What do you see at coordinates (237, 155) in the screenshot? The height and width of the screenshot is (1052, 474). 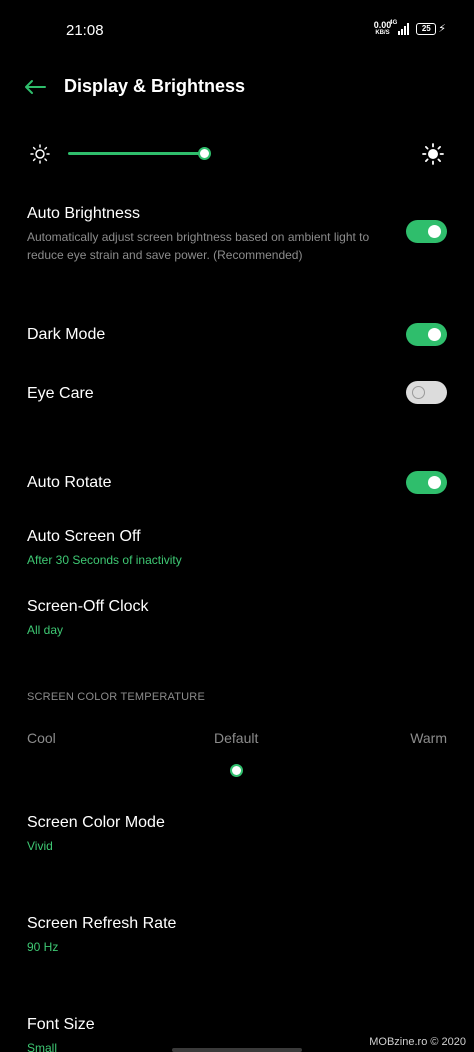 I see `brightness-slider-row` at bounding box center [237, 155].